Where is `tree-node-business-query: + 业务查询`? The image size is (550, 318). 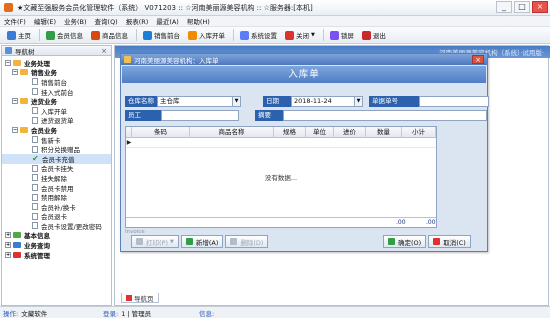 tree-node-business-query: + 业务查询 is located at coordinates (56, 245).